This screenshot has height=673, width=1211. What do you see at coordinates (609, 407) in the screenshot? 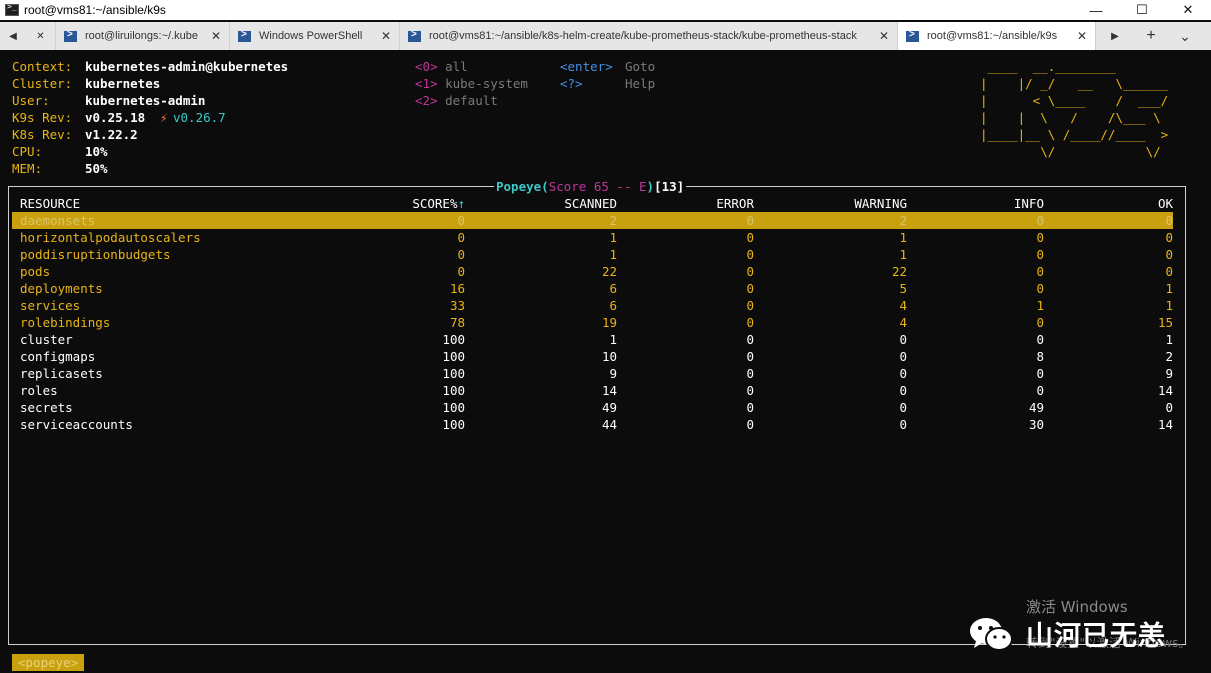
I see `cell-scanned: 49` at bounding box center [609, 407].